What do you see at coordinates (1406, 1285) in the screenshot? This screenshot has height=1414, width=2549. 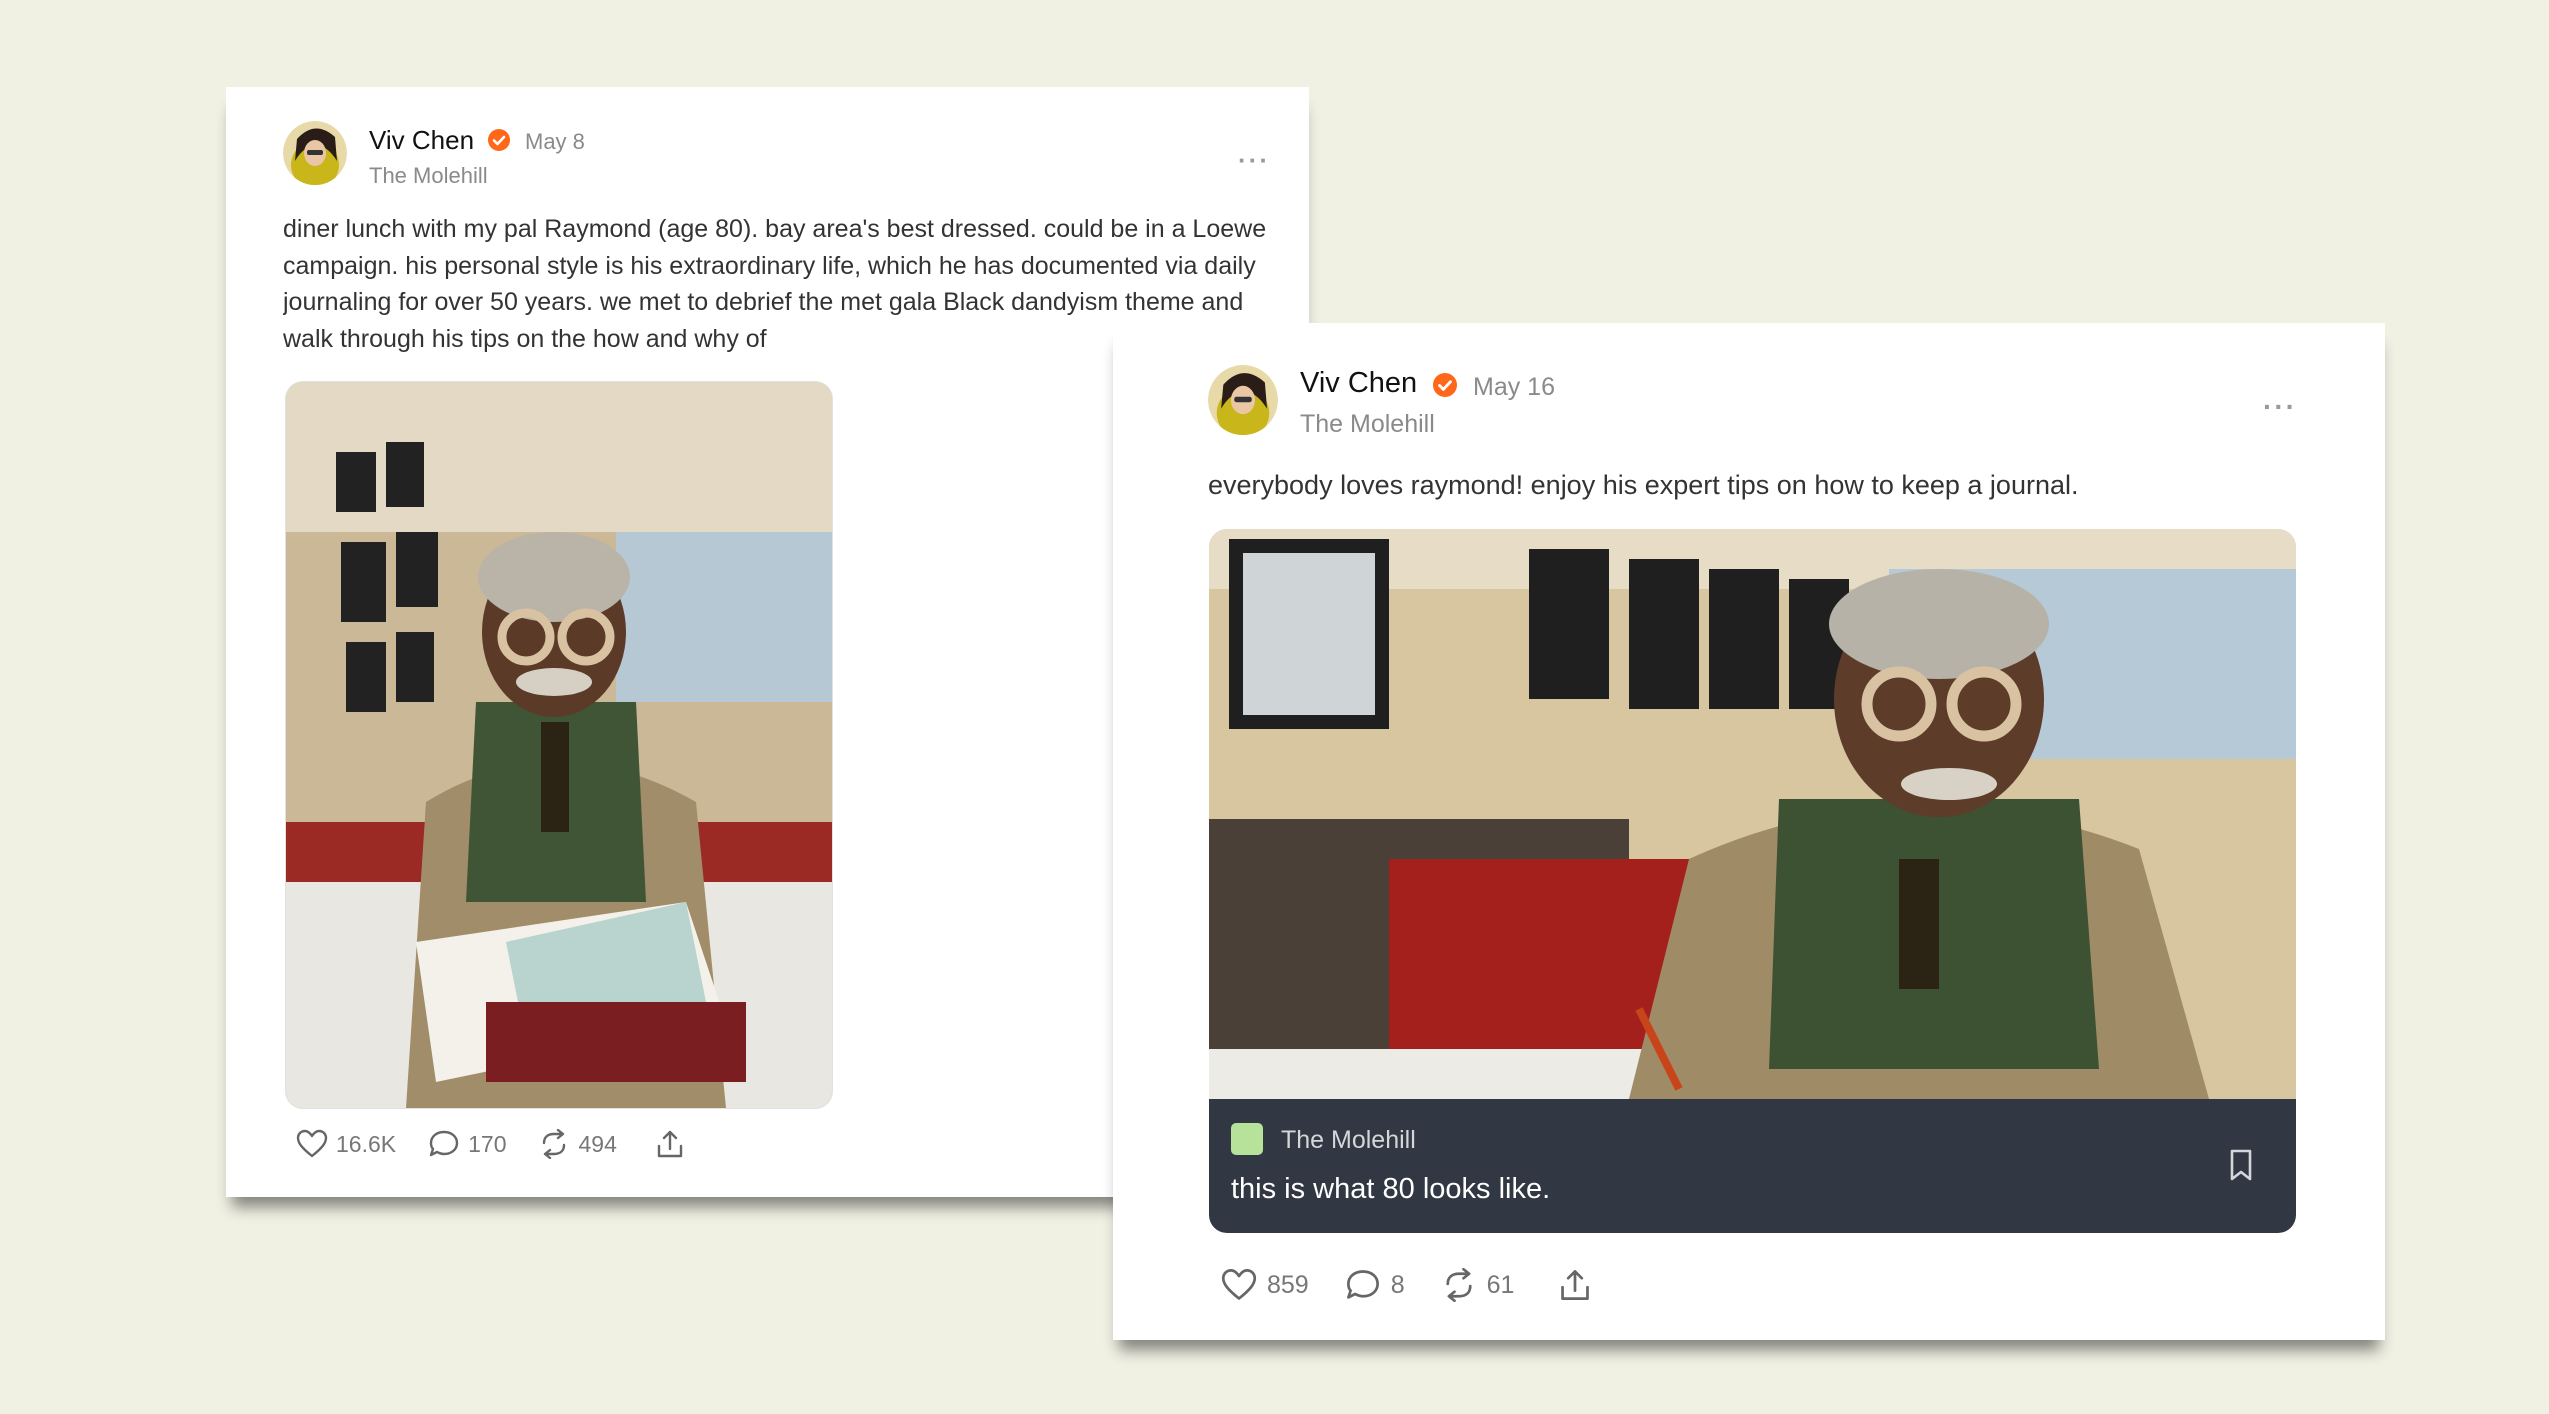 I see `post-actions: 859 8 61` at bounding box center [1406, 1285].